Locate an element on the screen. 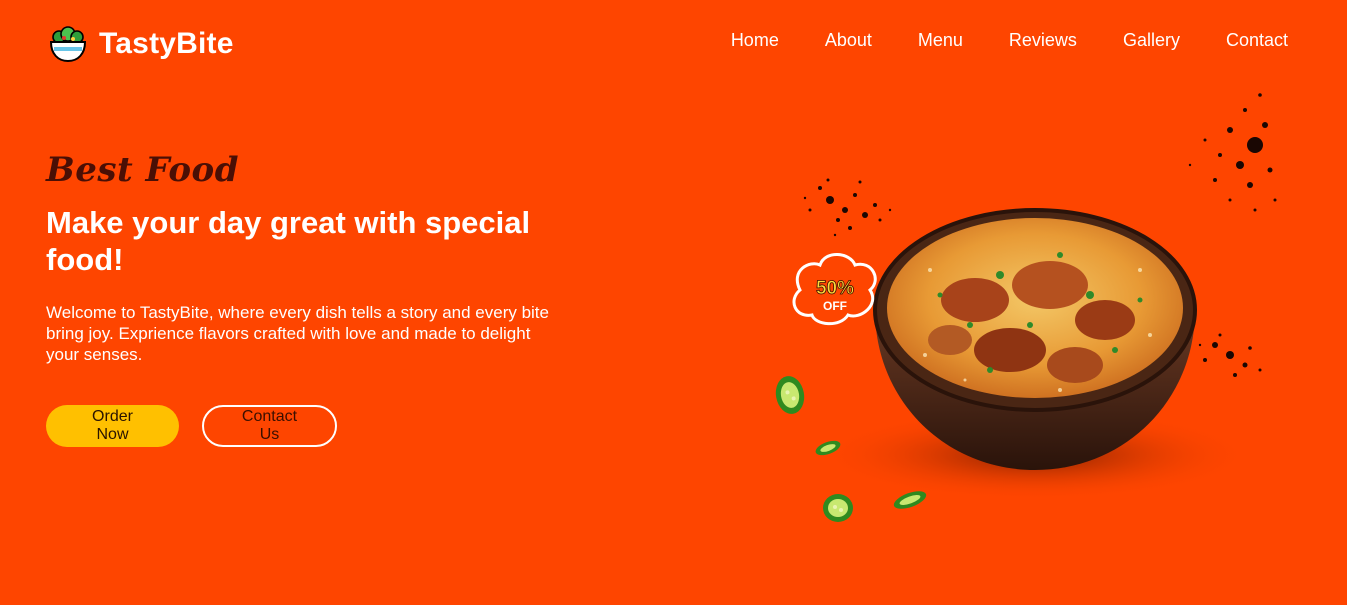  badge-percent: 50% is located at coordinates (835, 288).